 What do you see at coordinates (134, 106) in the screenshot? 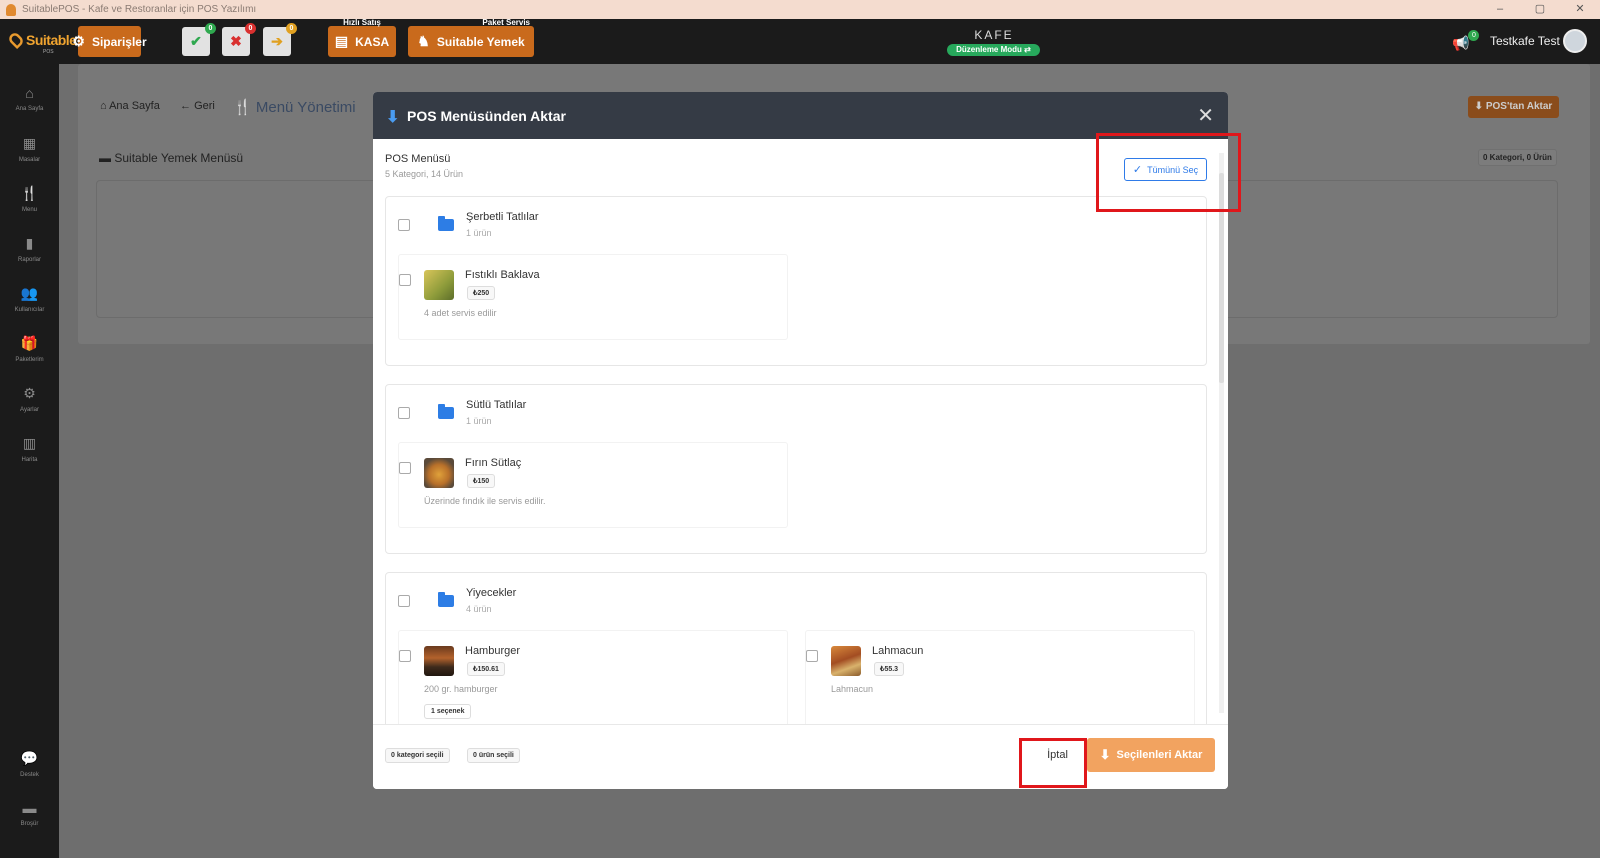
I see `breadcrumb-home-label: Ana Sayfa` at bounding box center [134, 106].